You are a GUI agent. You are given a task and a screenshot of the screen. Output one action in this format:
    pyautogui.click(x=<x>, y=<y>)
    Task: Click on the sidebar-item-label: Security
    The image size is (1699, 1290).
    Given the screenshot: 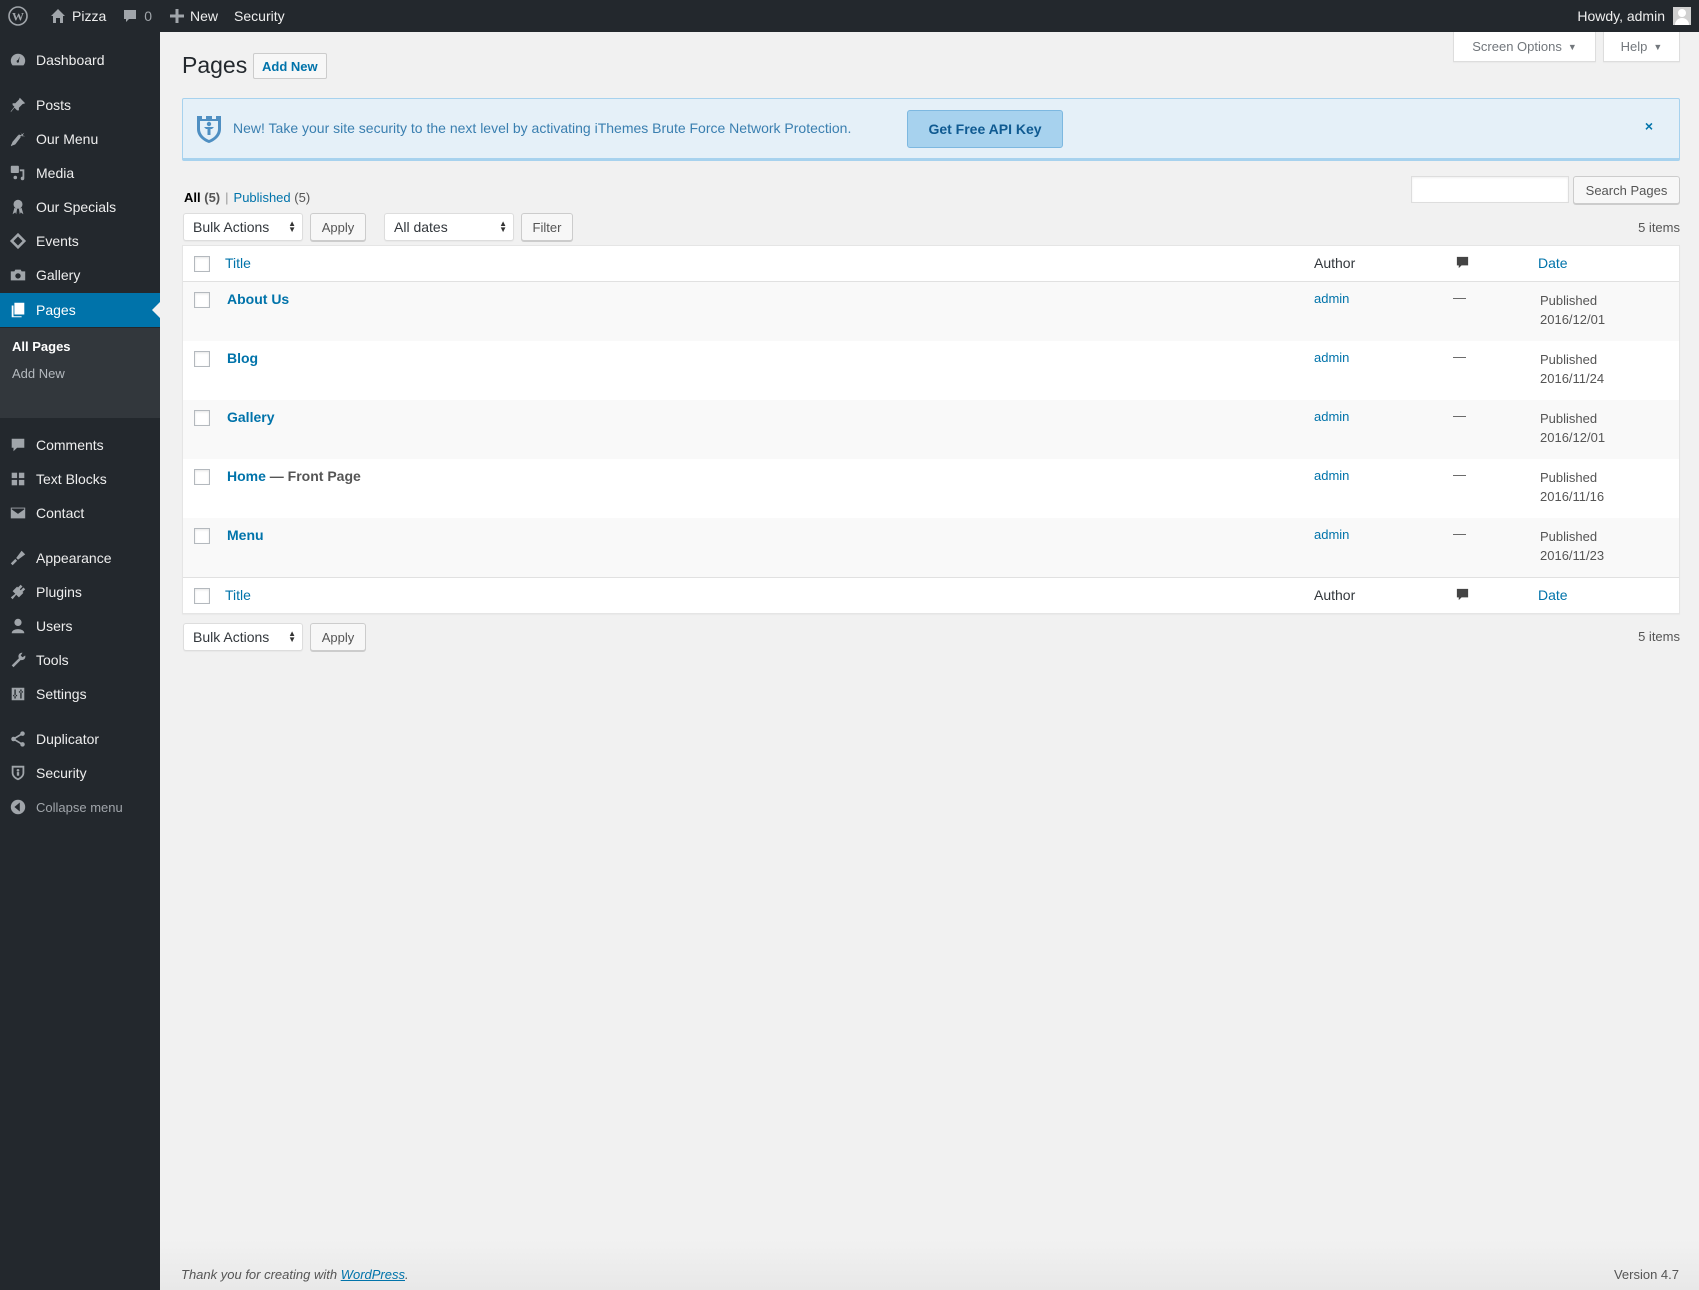 What is the action you would take?
    pyautogui.click(x=61, y=773)
    